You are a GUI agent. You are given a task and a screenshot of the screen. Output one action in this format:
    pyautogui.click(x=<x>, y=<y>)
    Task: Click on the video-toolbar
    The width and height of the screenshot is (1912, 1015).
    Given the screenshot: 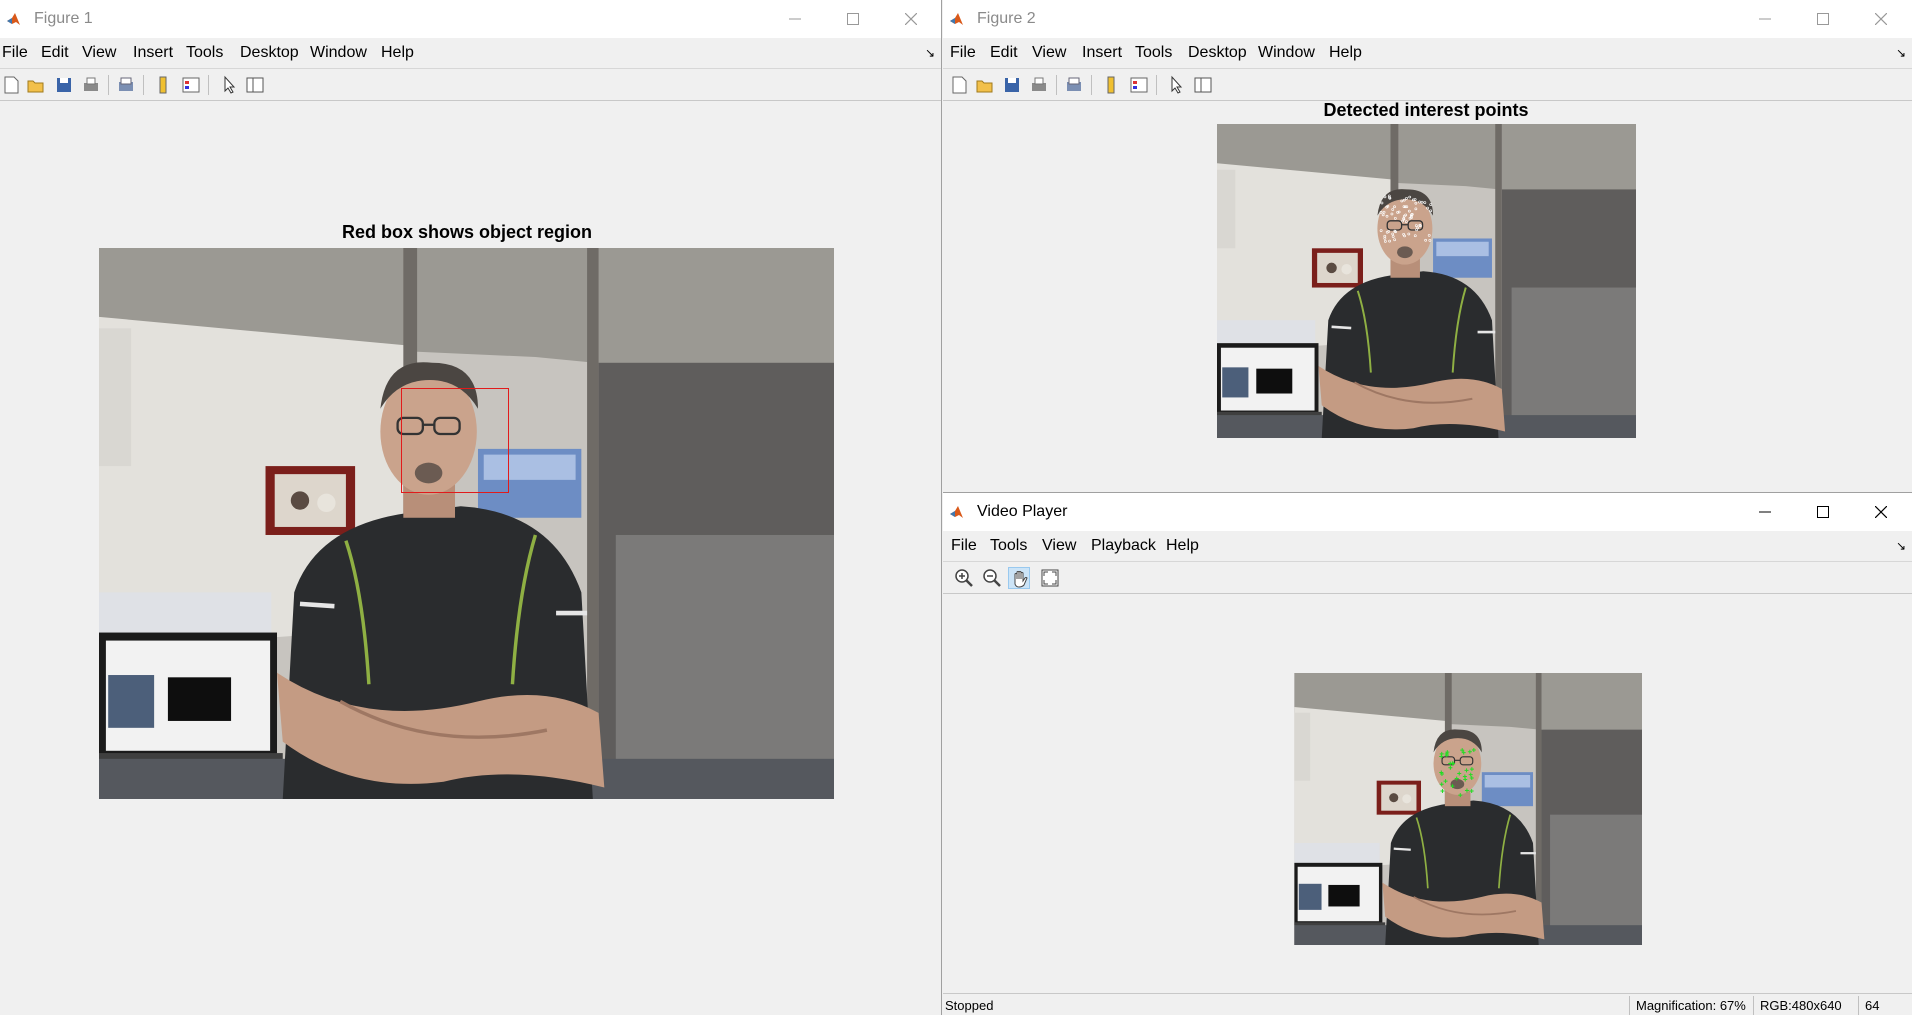 What is the action you would take?
    pyautogui.click(x=1427, y=577)
    